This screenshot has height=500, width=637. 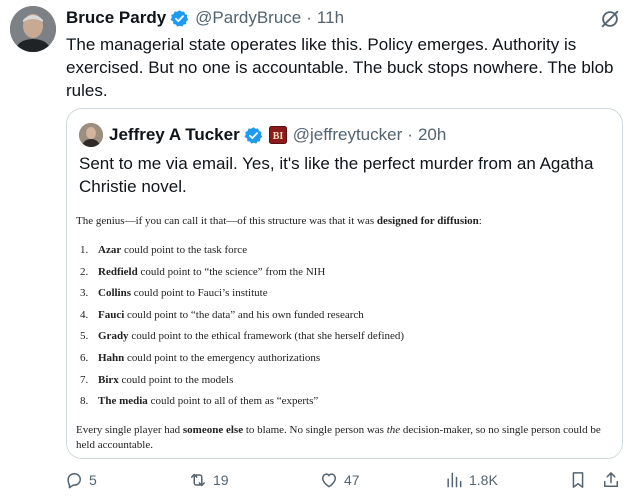 I want to click on quoted-author-name: Jeffrey A Tucker, so click(x=174, y=135).